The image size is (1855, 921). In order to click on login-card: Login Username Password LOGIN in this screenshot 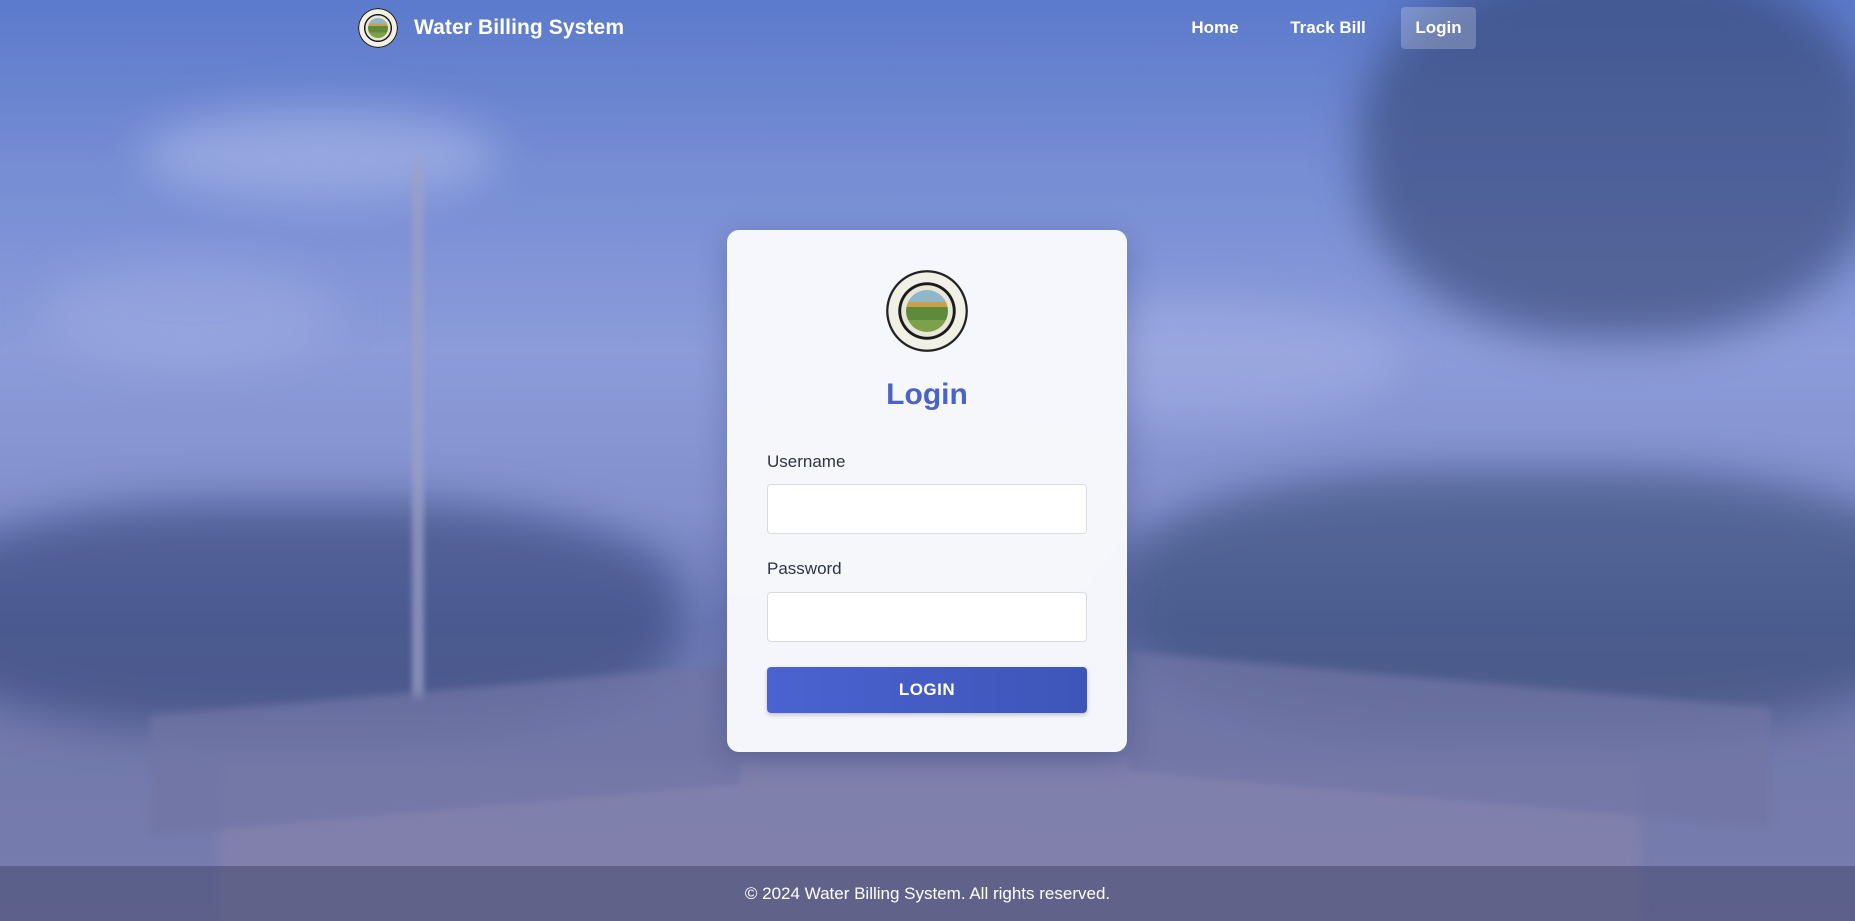, I will do `click(927, 491)`.